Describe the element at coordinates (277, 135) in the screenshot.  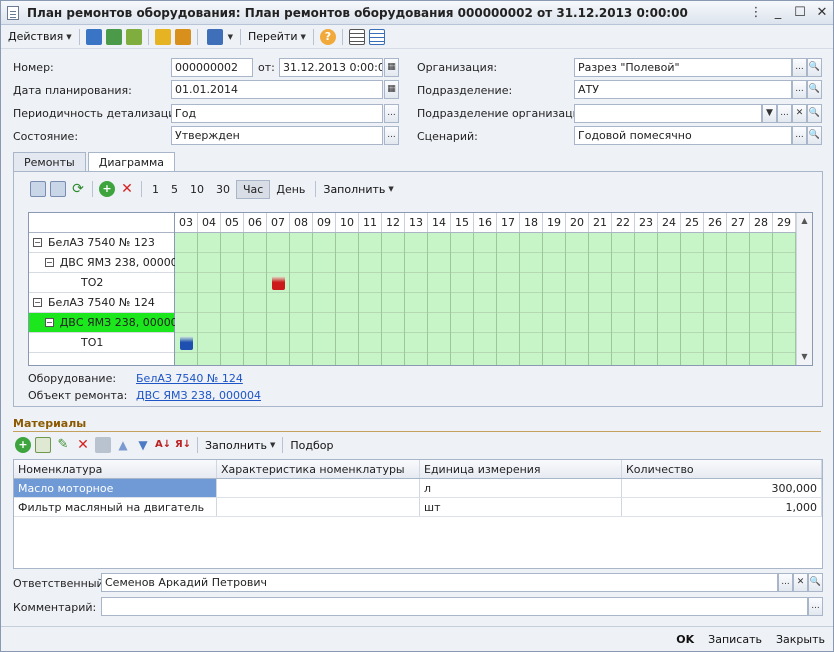
I see `state-field: Утвержден` at that location.